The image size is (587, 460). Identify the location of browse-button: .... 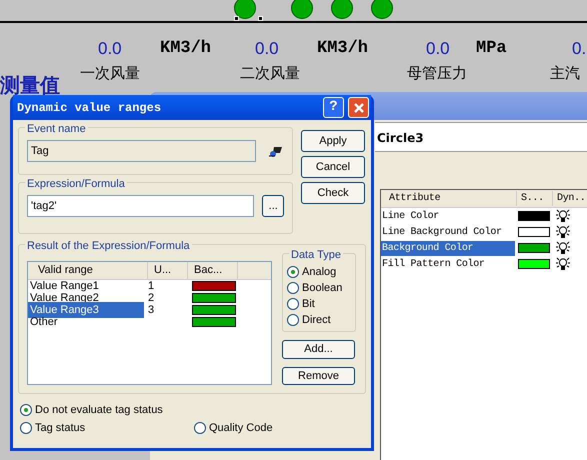
(273, 206).